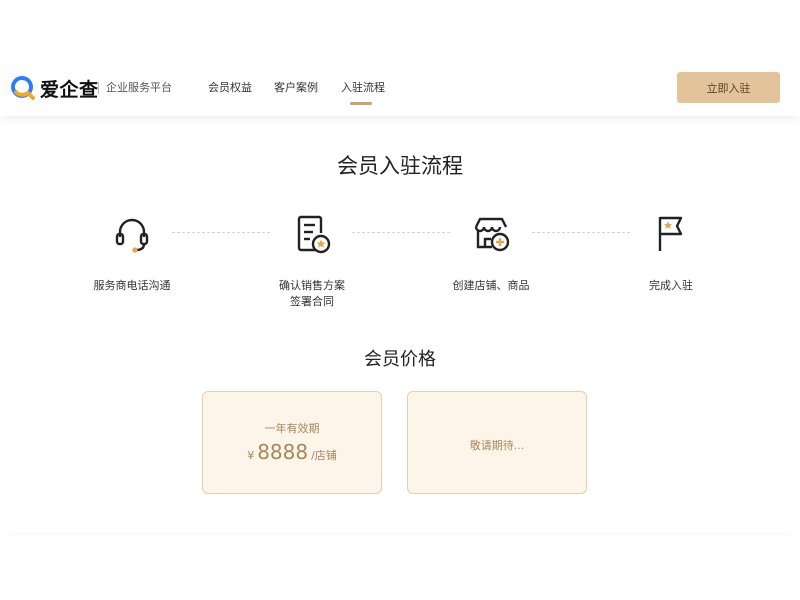 This screenshot has width=800, height=600. Describe the element at coordinates (361, 103) in the screenshot. I see `nav-active-indicator` at that location.